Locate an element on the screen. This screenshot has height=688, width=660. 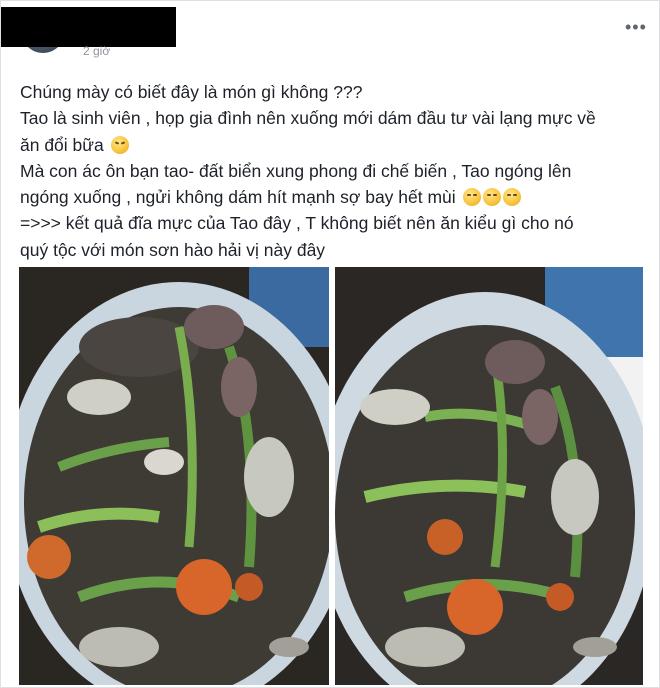
post-text-line: ăn đổi bữa is located at coordinates (62, 144).